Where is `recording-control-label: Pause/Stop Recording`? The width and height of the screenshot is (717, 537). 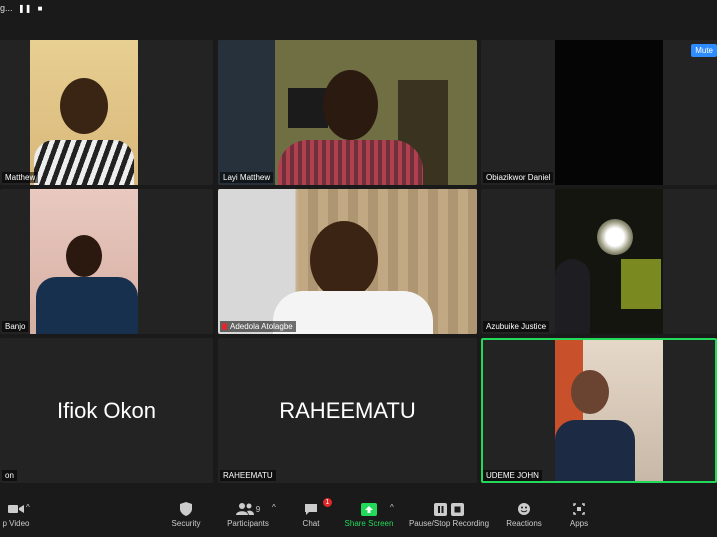 recording-control-label: Pause/Stop Recording is located at coordinates (449, 523).